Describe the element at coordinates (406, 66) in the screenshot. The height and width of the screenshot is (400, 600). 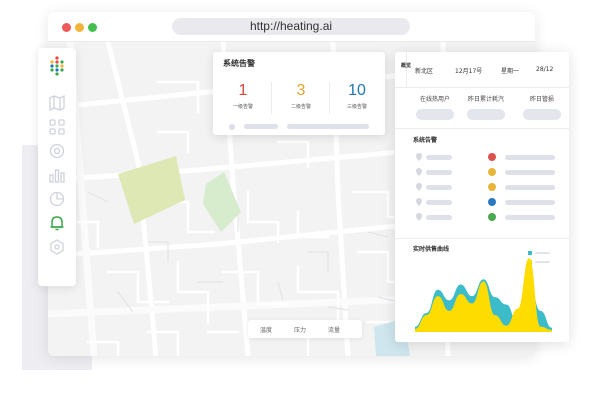
I see `overview-tab-label: 概览` at that location.